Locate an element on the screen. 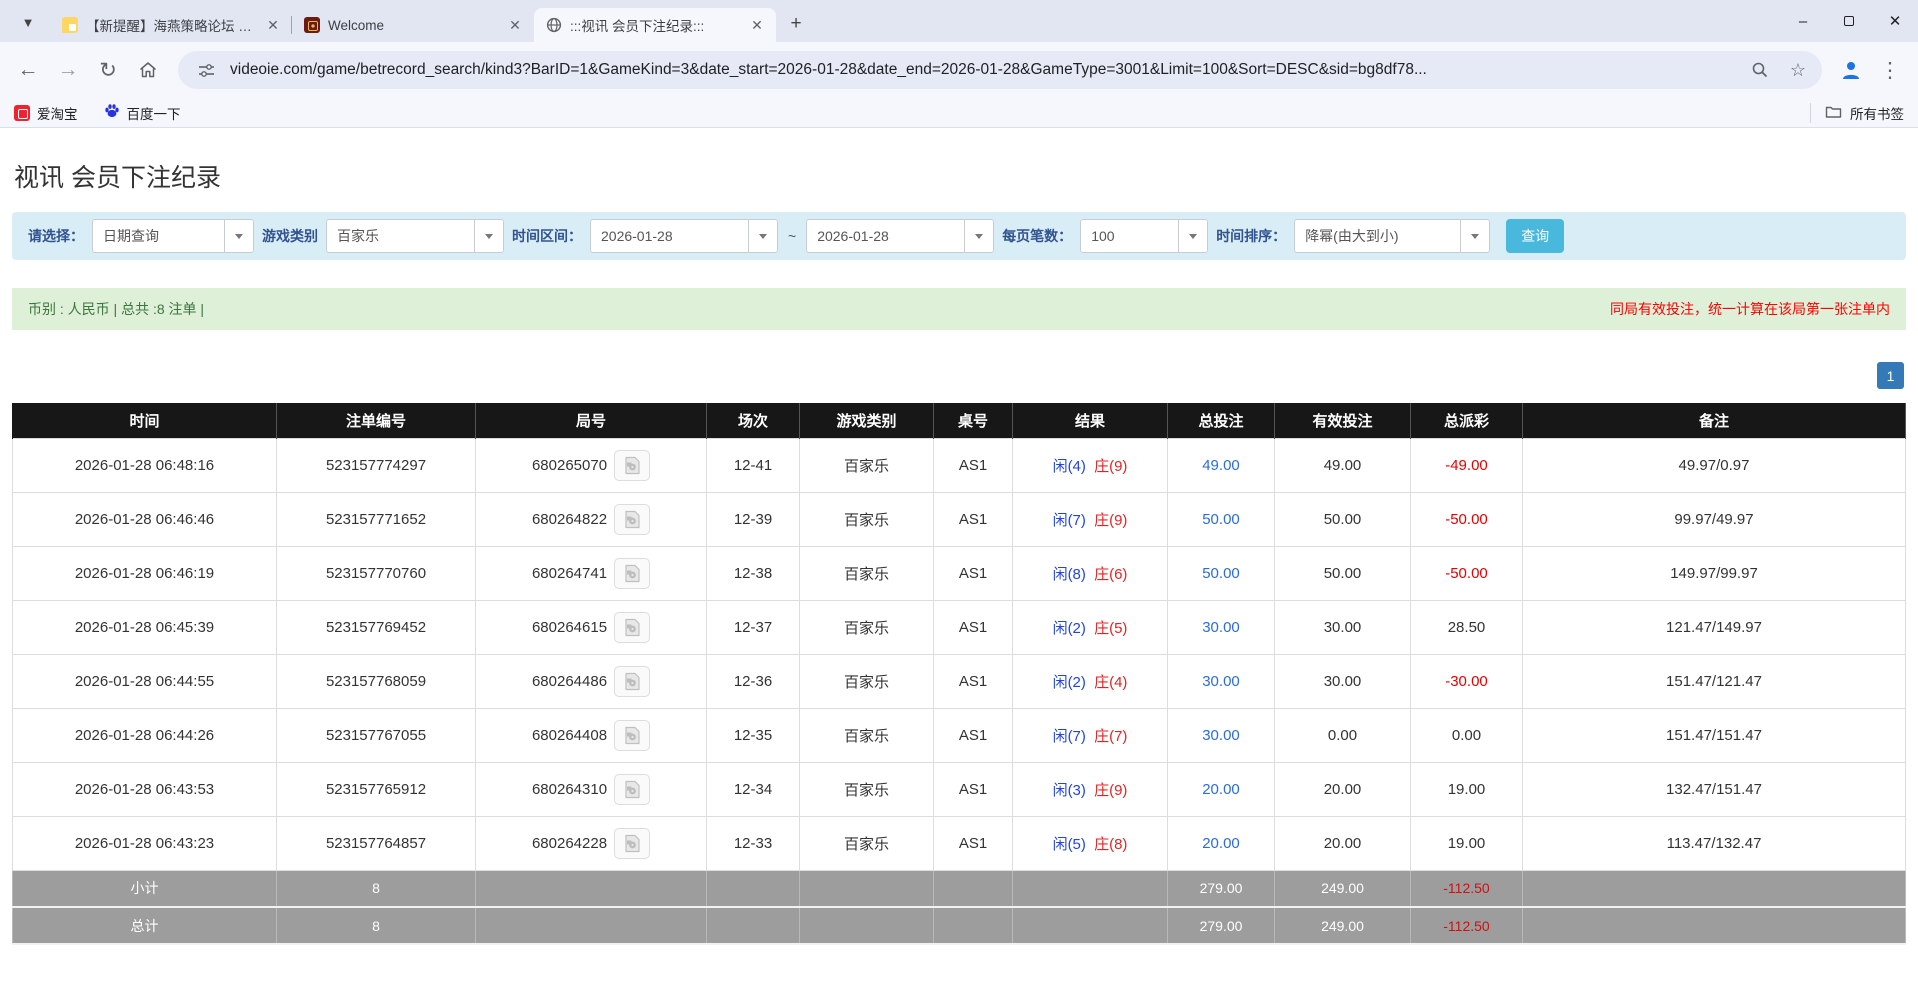 The width and height of the screenshot is (1918, 998). cell-round: 680264310 is located at coordinates (569, 789).